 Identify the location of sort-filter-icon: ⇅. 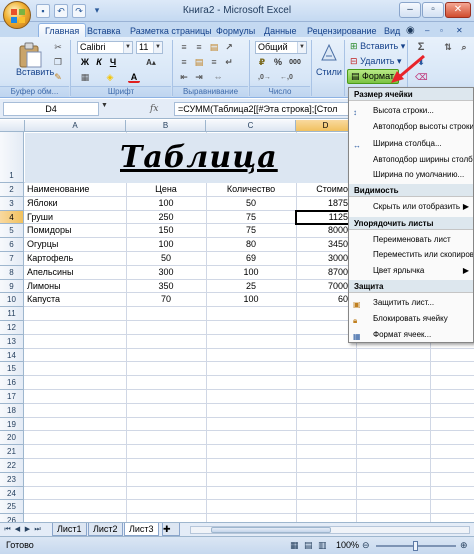
(448, 47).